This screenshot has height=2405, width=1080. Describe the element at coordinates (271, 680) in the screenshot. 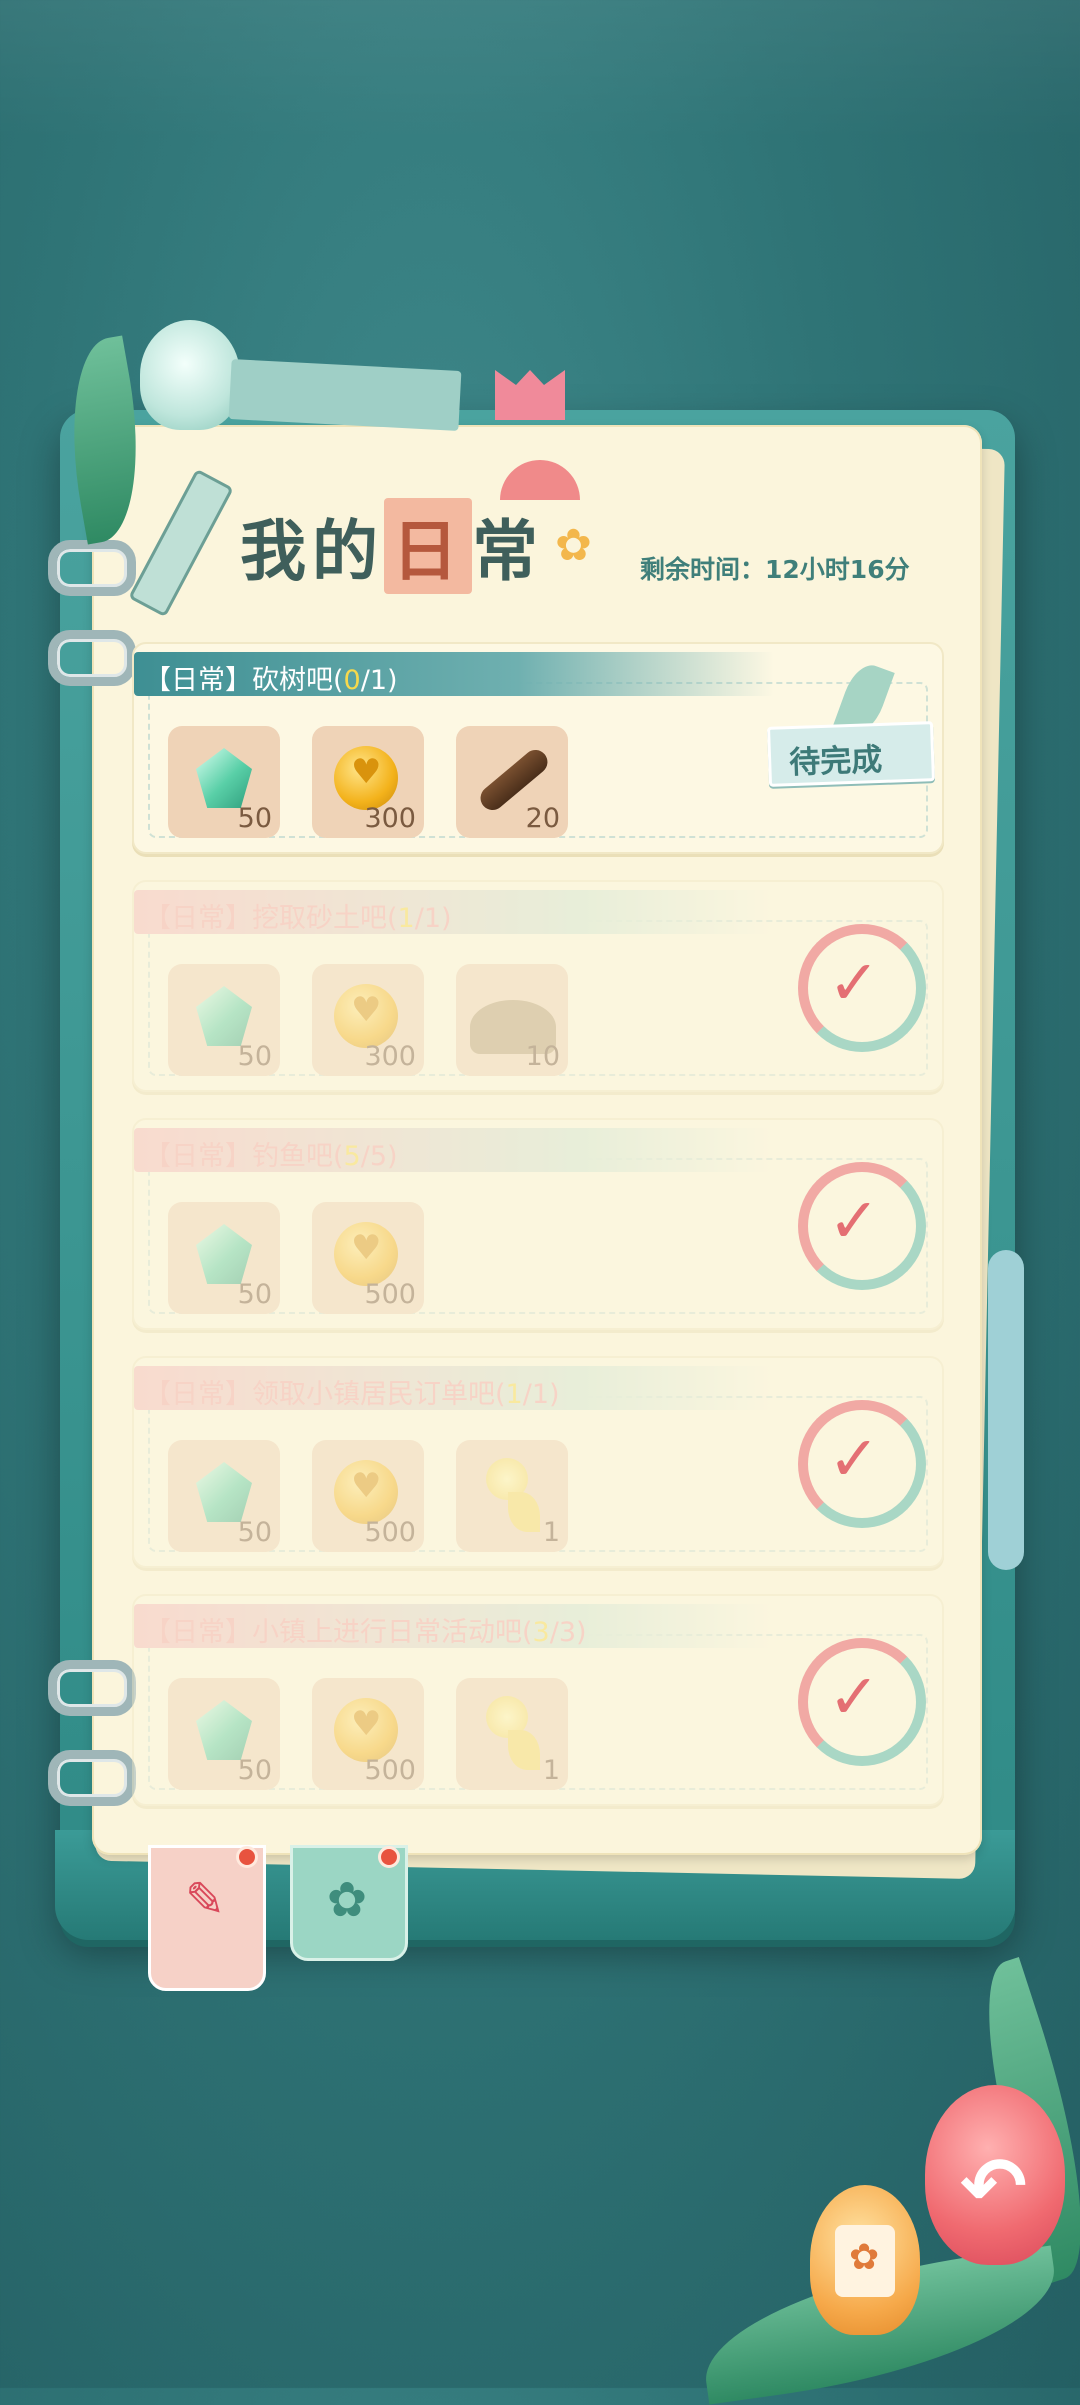

I see `task-title: 【日常】砍树吧(0/1)` at that location.